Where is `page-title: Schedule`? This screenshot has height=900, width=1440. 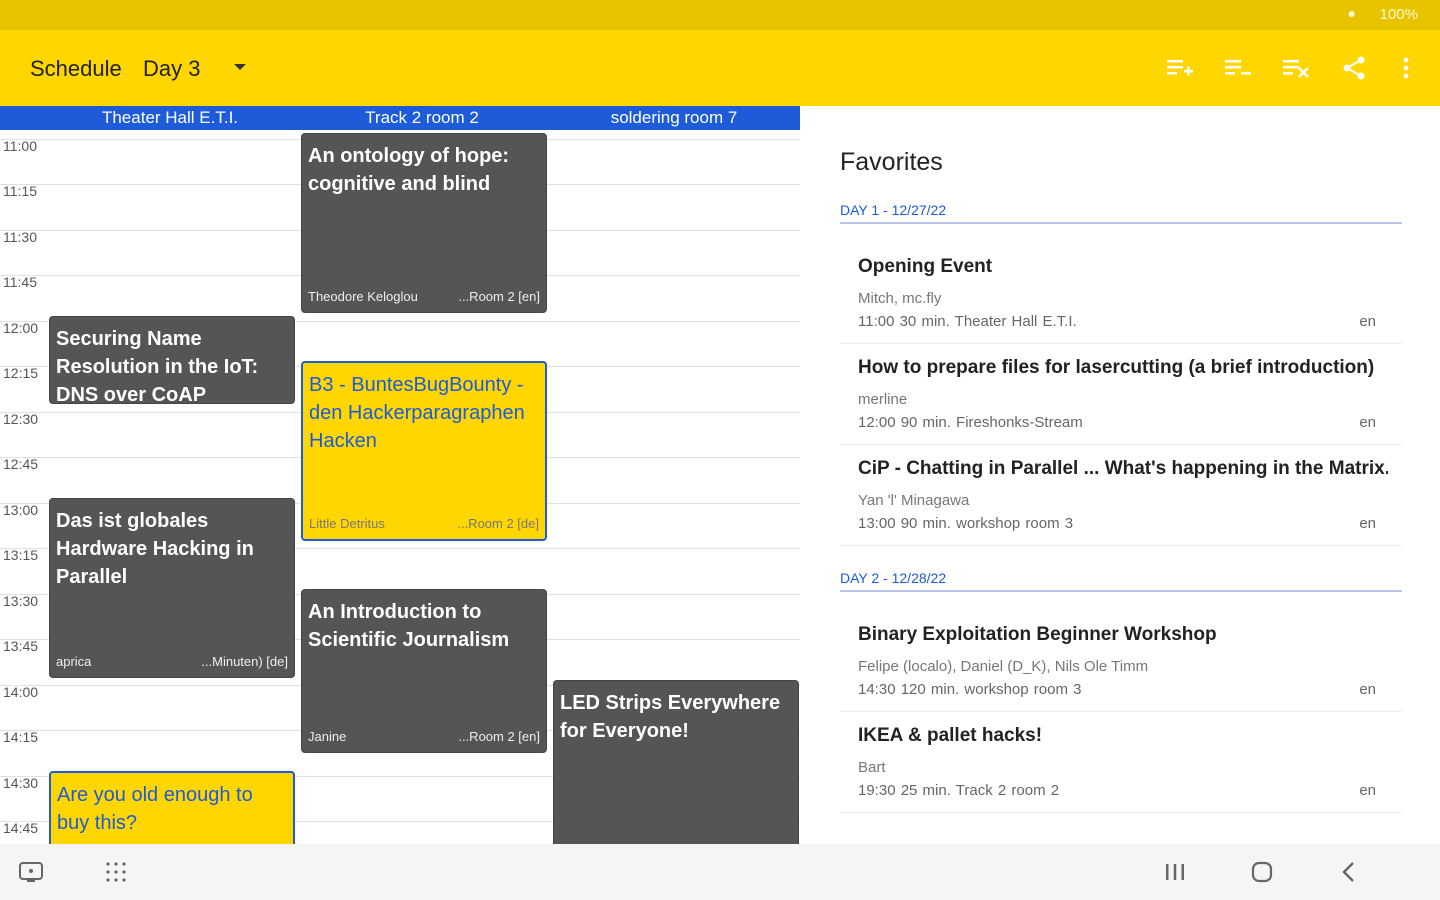
page-title: Schedule is located at coordinates (76, 68).